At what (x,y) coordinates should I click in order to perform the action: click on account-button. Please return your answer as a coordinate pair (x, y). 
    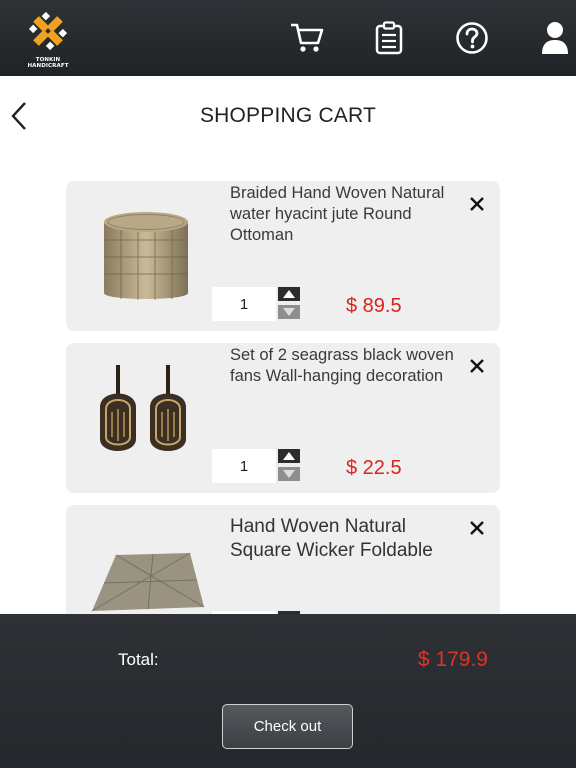
    Looking at the image, I should click on (555, 38).